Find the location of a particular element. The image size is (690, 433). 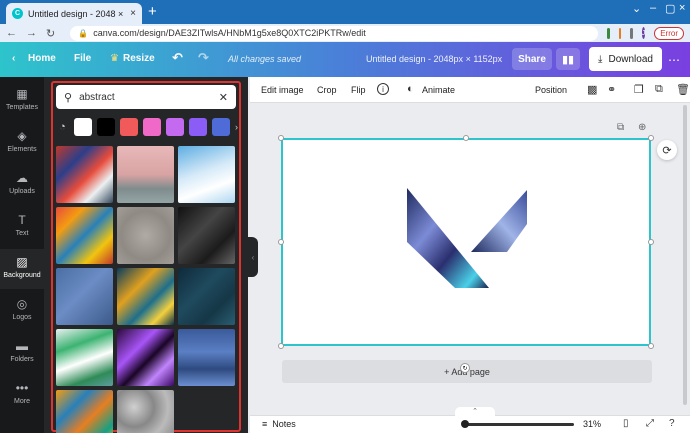

add-page-icon: ⊕ is located at coordinates (642, 127).